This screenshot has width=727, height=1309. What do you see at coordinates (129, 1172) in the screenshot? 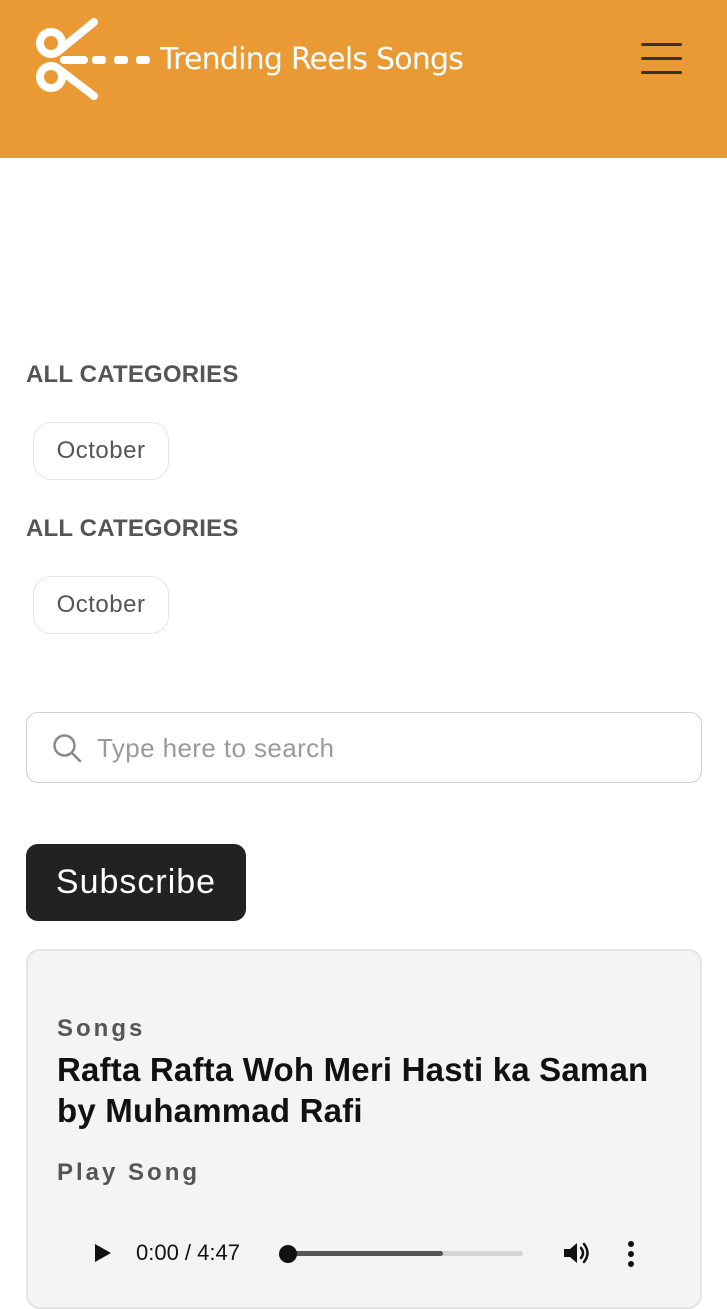
I see `play-song-label: Play Song` at bounding box center [129, 1172].